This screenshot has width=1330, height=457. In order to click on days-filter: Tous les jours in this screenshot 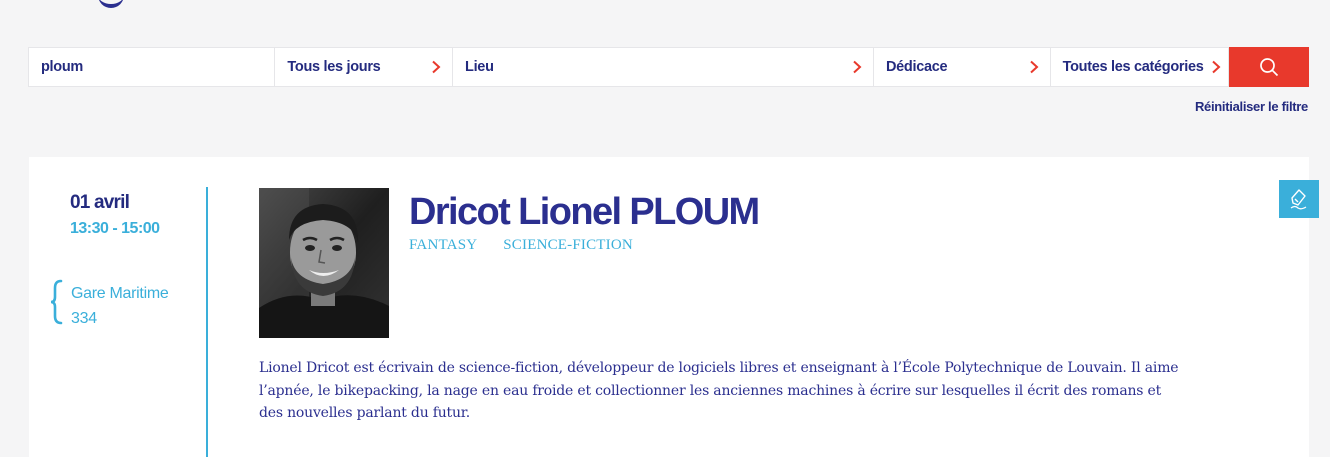, I will do `click(364, 67)`.